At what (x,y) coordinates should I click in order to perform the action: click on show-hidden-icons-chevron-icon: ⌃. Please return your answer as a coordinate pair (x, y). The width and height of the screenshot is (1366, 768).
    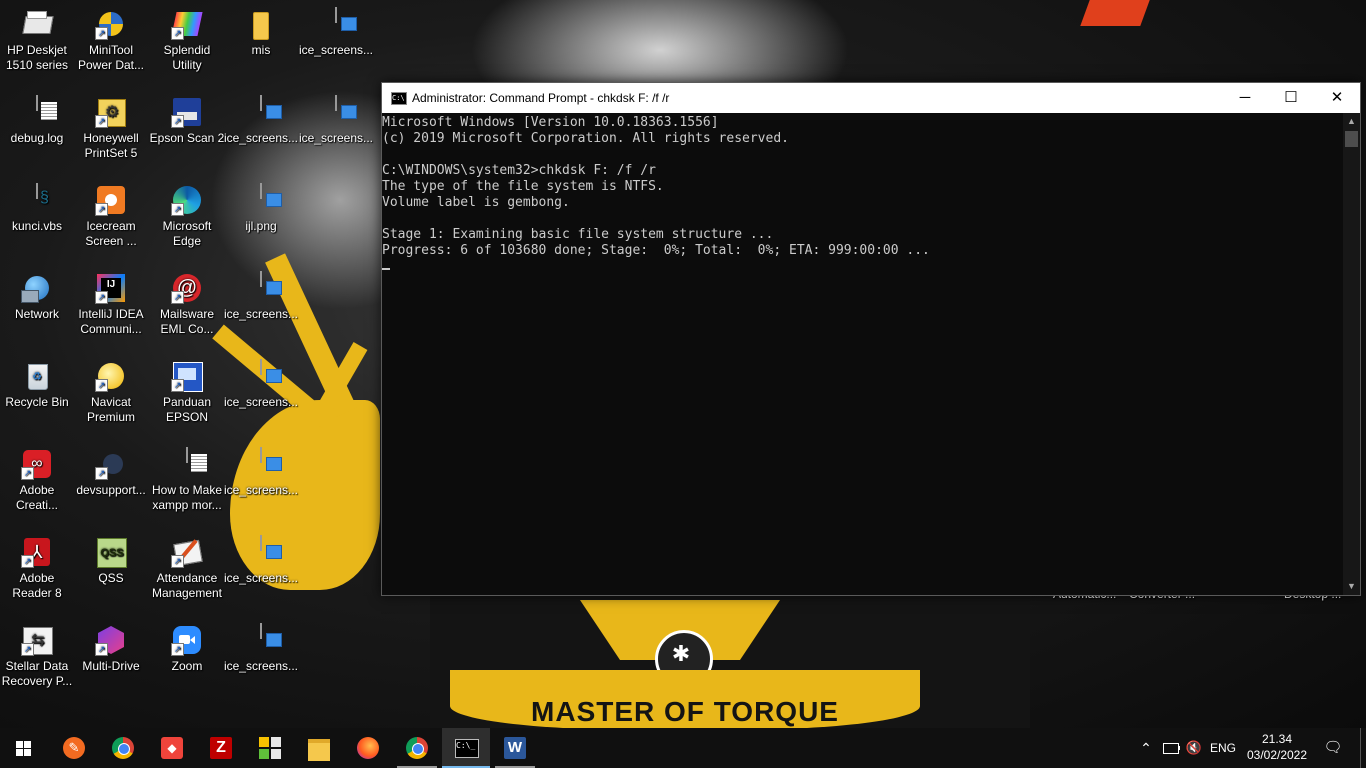
    Looking at the image, I should click on (1146, 748).